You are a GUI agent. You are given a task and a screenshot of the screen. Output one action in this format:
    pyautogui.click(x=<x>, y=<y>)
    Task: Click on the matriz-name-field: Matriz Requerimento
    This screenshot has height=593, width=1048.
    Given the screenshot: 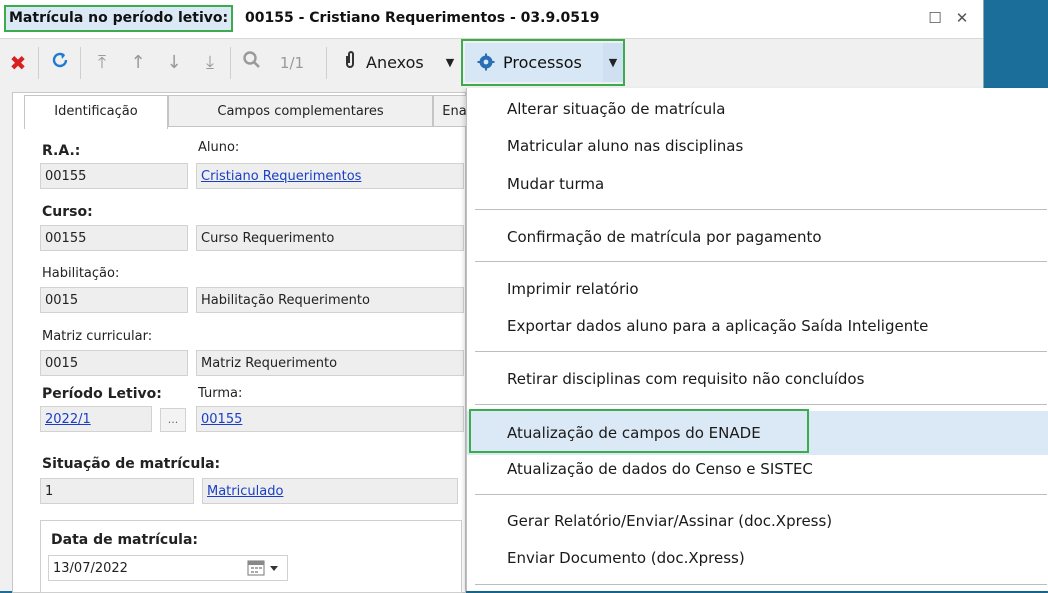 What is the action you would take?
    pyautogui.click(x=330, y=363)
    